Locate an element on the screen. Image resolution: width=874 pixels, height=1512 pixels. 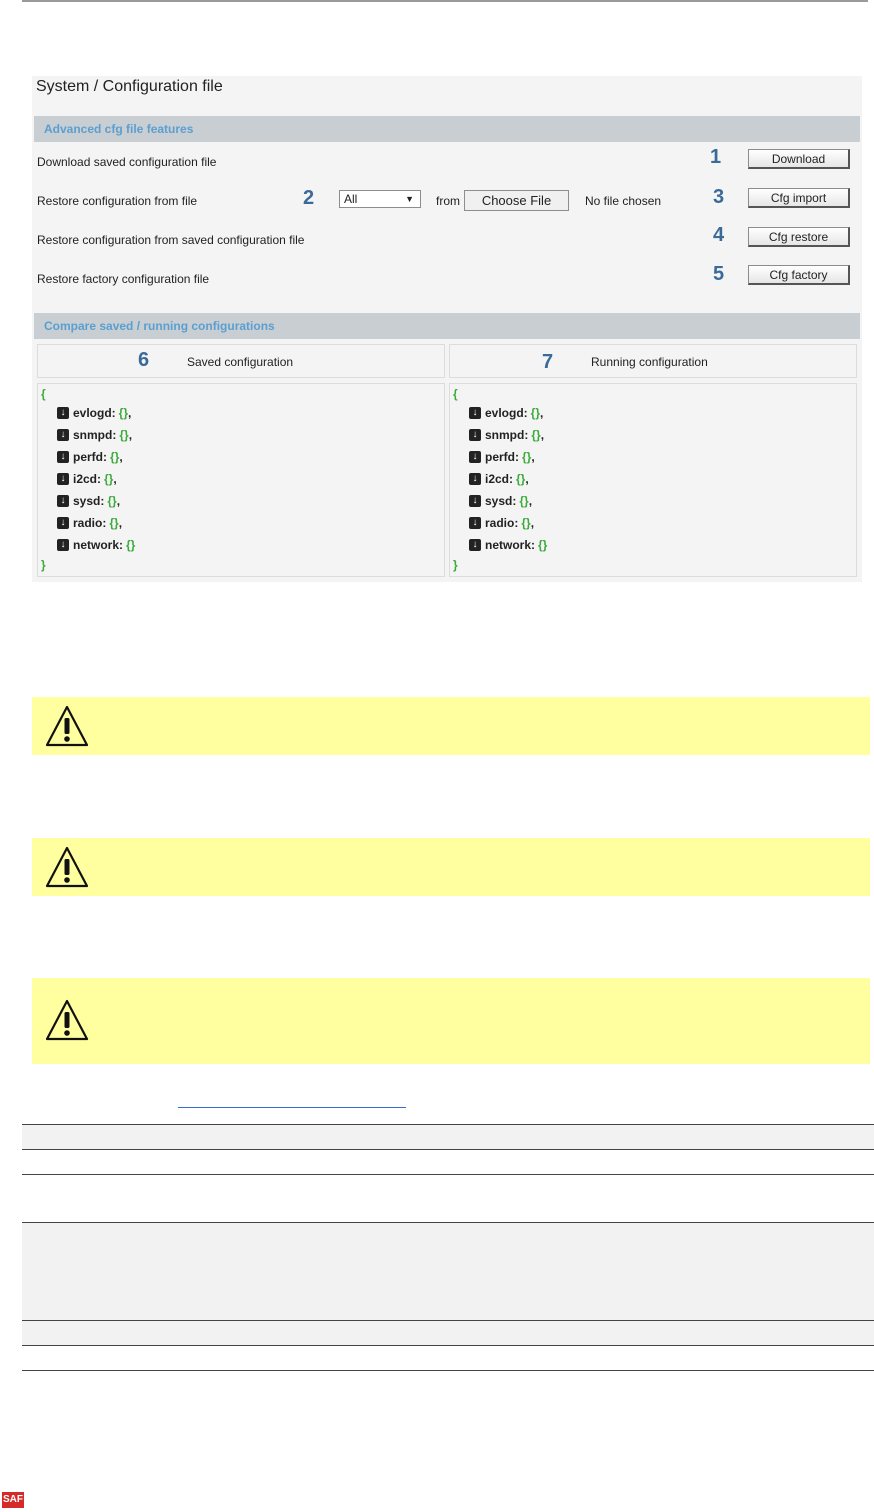
step-number-4: 4 is located at coordinates (719, 235).